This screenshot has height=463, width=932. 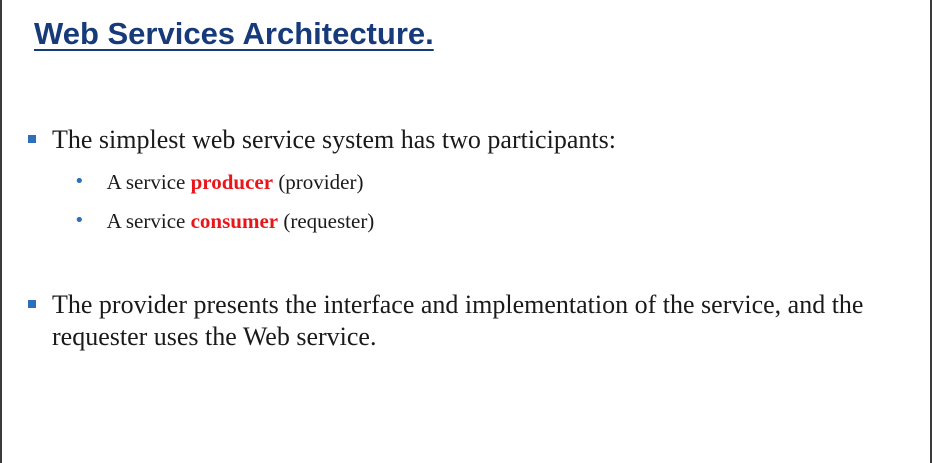 I want to click on sub-bullet-item: • A service producer (provider), so click(x=218, y=182).